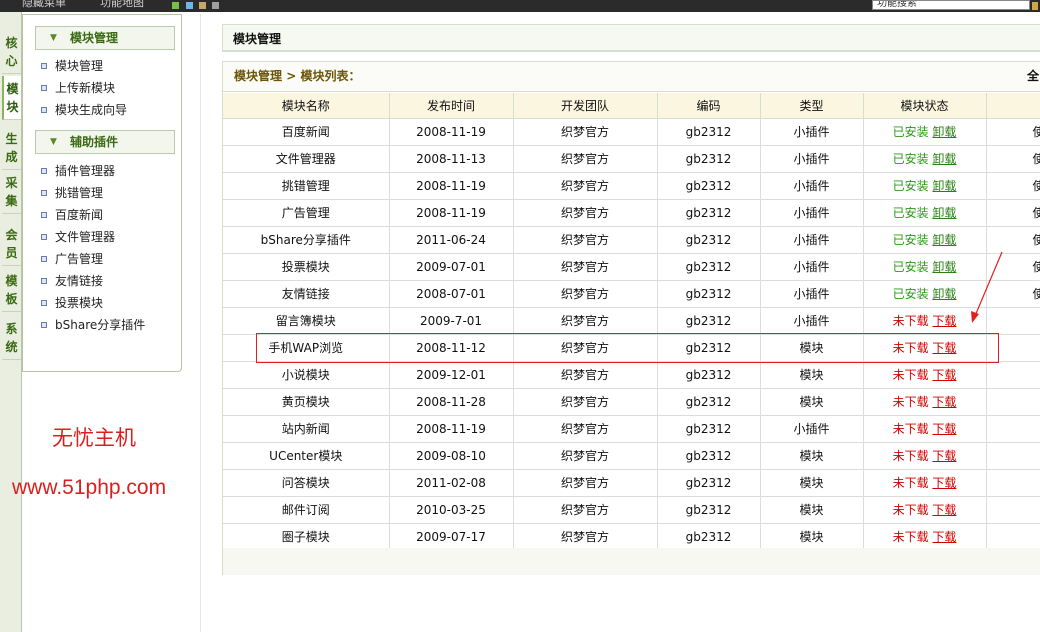 The width and height of the screenshot is (1040, 632). What do you see at coordinates (631, 537) in the screenshot?
I see `table-row: 圈子模块 2009-07-17 织梦官方 gb2312 模块 未下载 下载` at bounding box center [631, 537].